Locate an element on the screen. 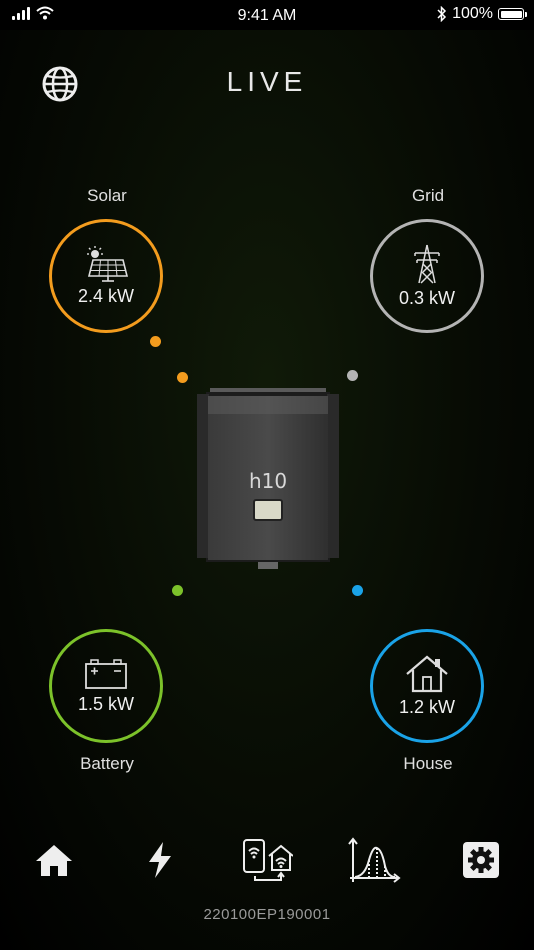 The image size is (534, 950). battery-flow-dot is located at coordinates (177, 590).